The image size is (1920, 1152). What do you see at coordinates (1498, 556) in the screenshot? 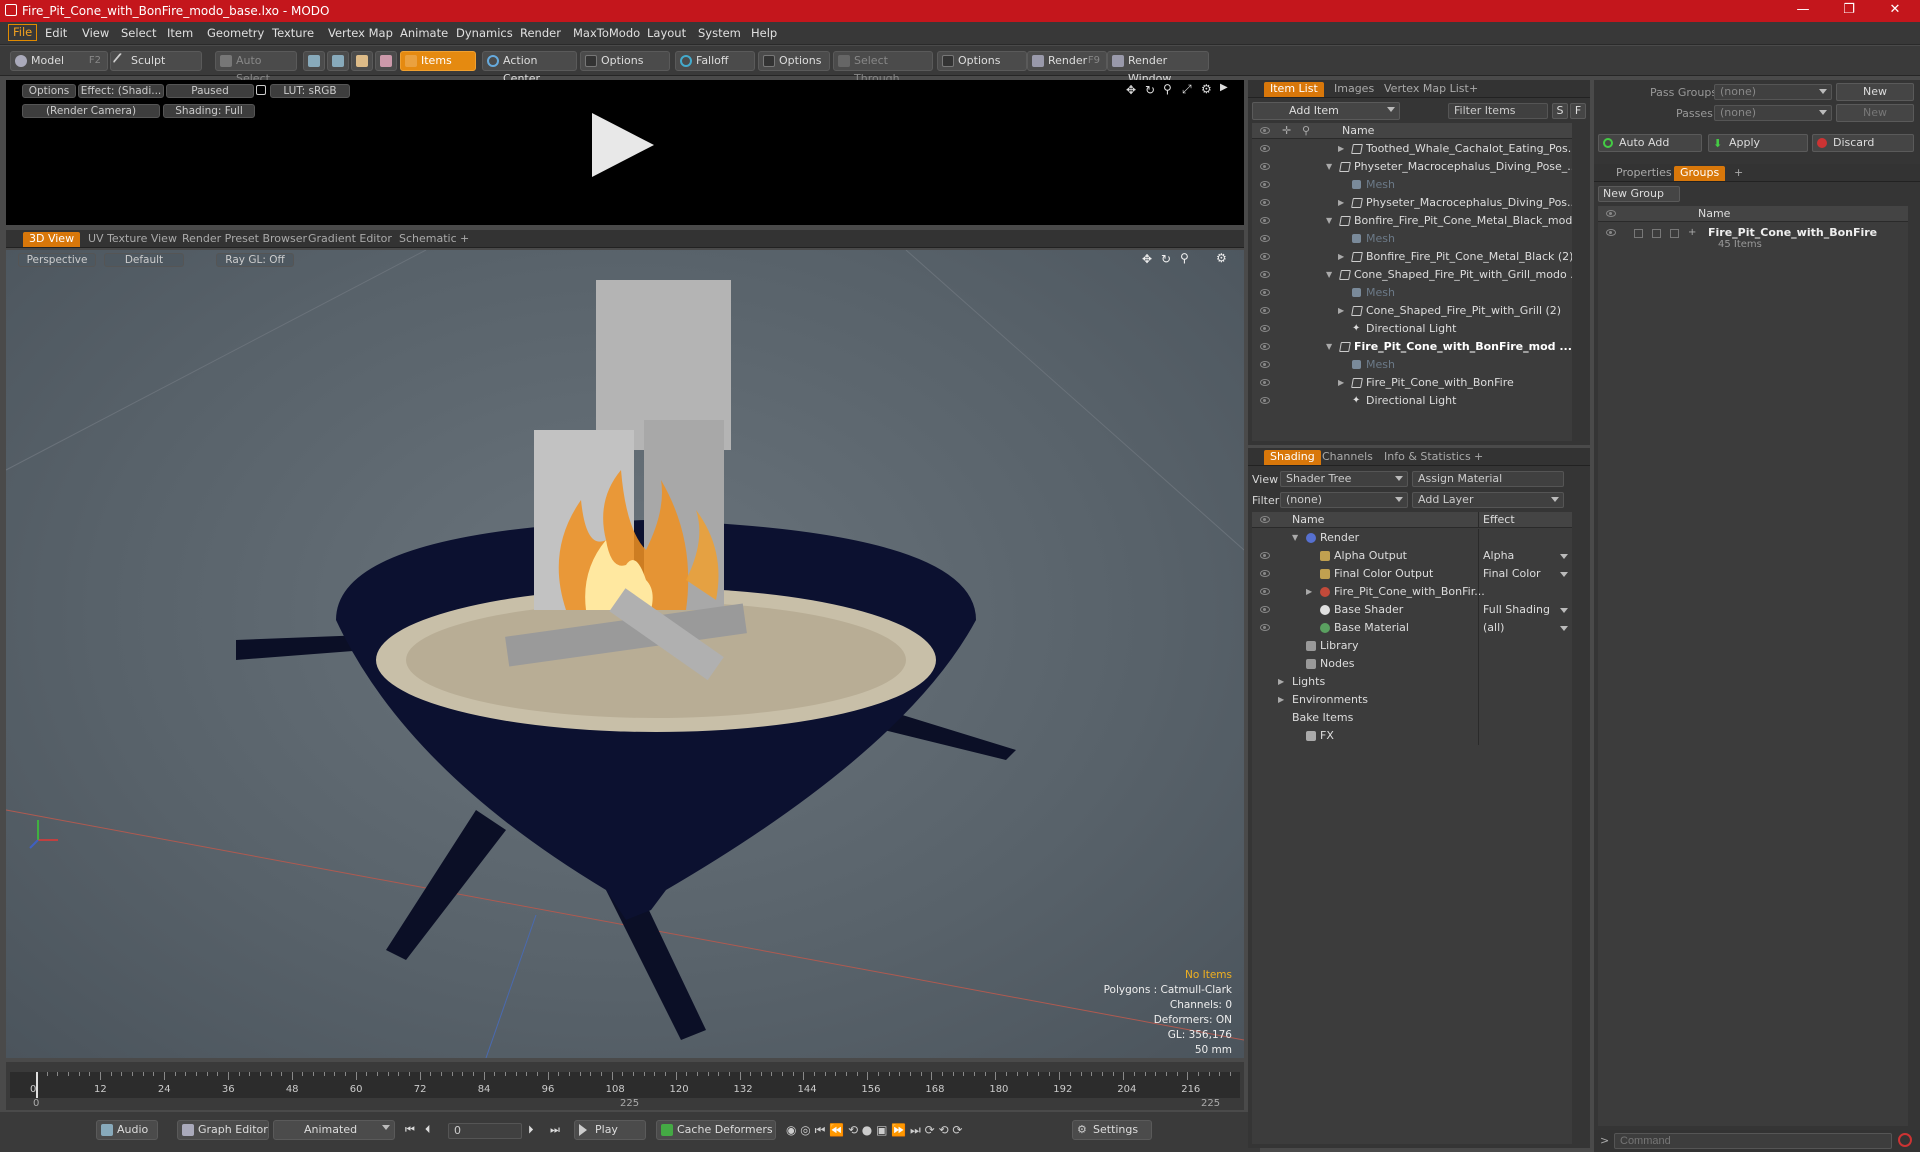
I see `effect-dropdown: Alpha` at bounding box center [1498, 556].